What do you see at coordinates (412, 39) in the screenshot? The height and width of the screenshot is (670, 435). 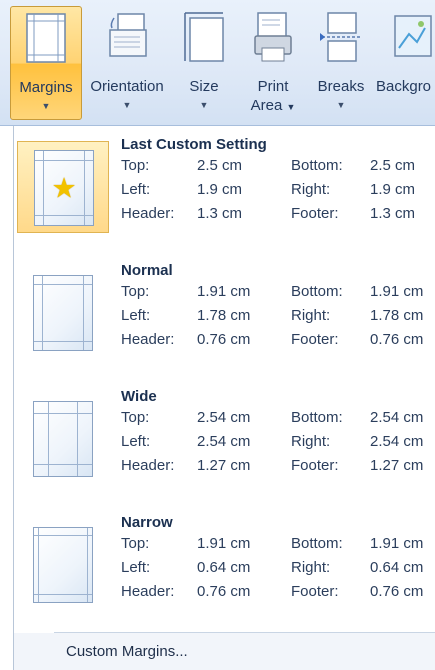 I see `background-icon` at bounding box center [412, 39].